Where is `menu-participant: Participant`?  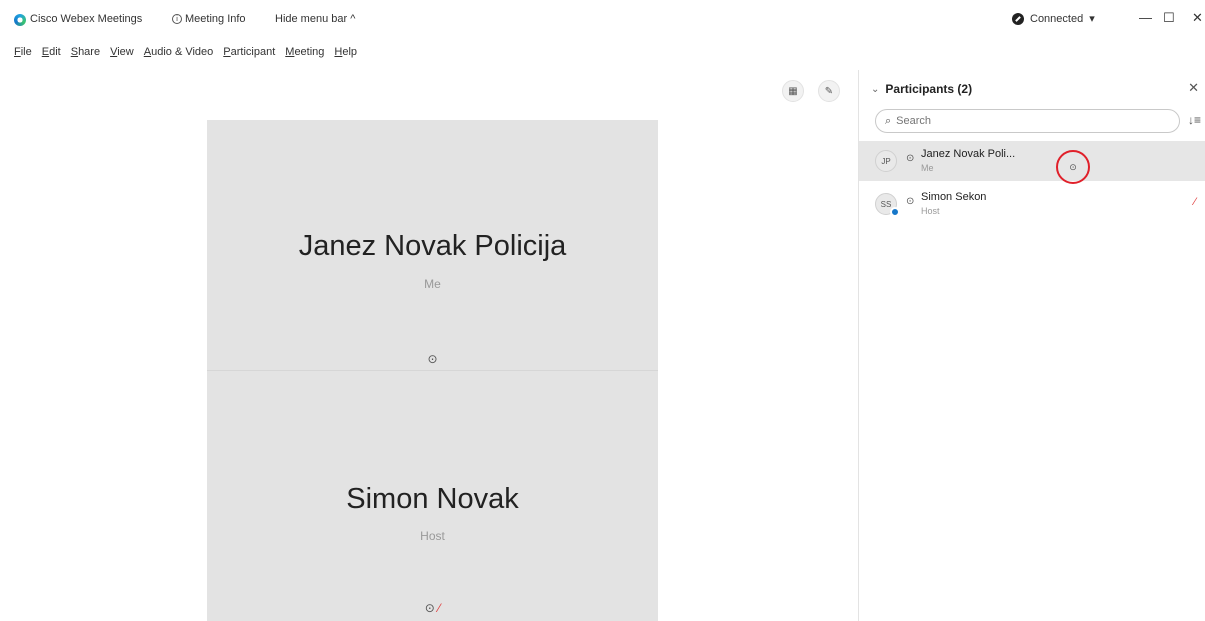 menu-participant: Participant is located at coordinates (249, 52).